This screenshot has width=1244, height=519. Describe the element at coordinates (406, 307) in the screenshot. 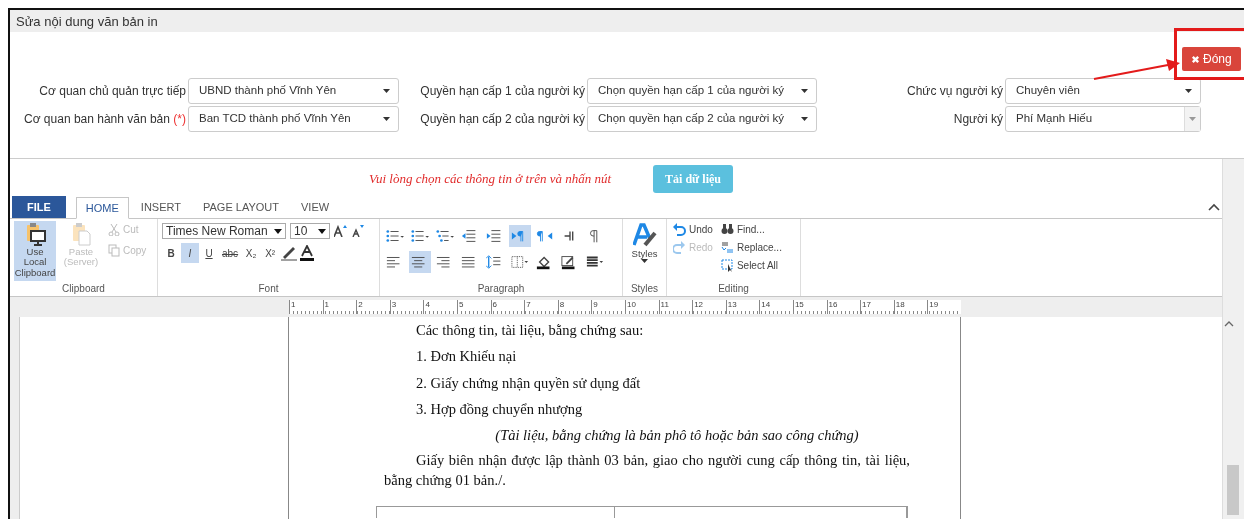

I see `ruler-number: 3` at that location.